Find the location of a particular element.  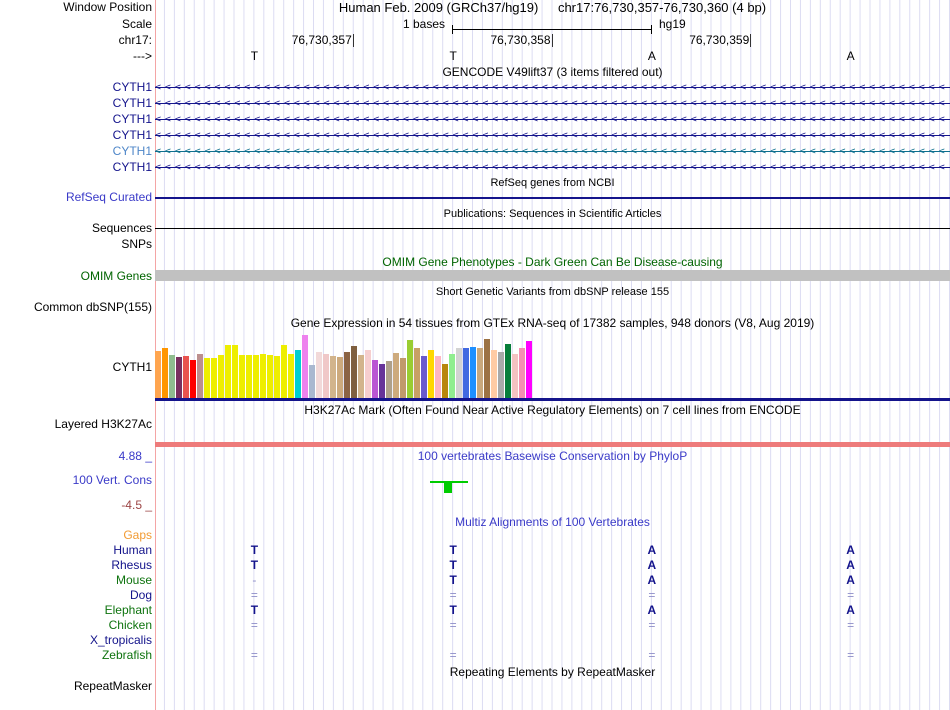

h3k27ac-label: Layered H3K27Ac is located at coordinates (103, 424).